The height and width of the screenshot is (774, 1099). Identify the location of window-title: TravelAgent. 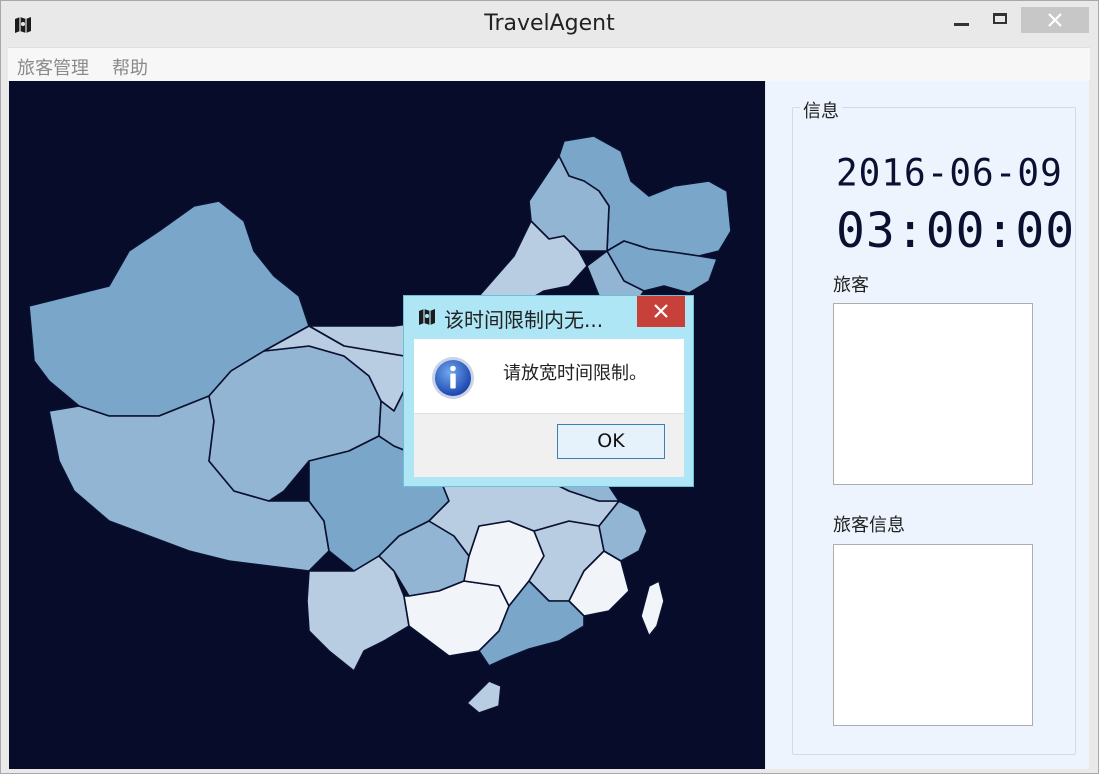
(549, 23).